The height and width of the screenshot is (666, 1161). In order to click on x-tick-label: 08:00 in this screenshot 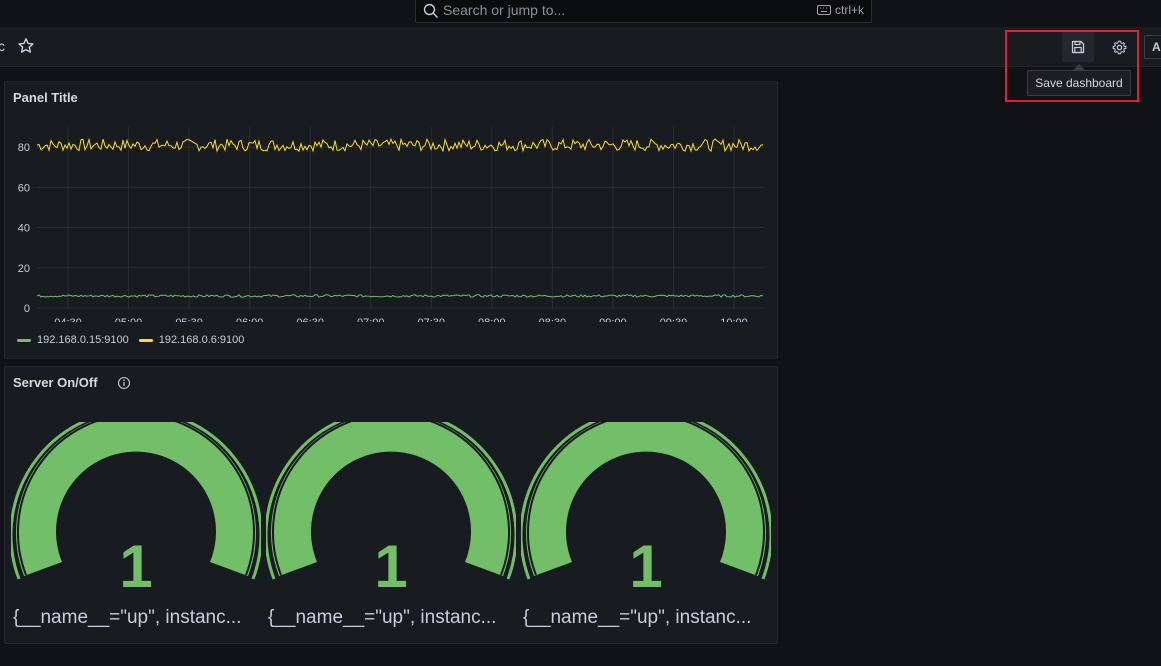, I will do `click(492, 319)`.